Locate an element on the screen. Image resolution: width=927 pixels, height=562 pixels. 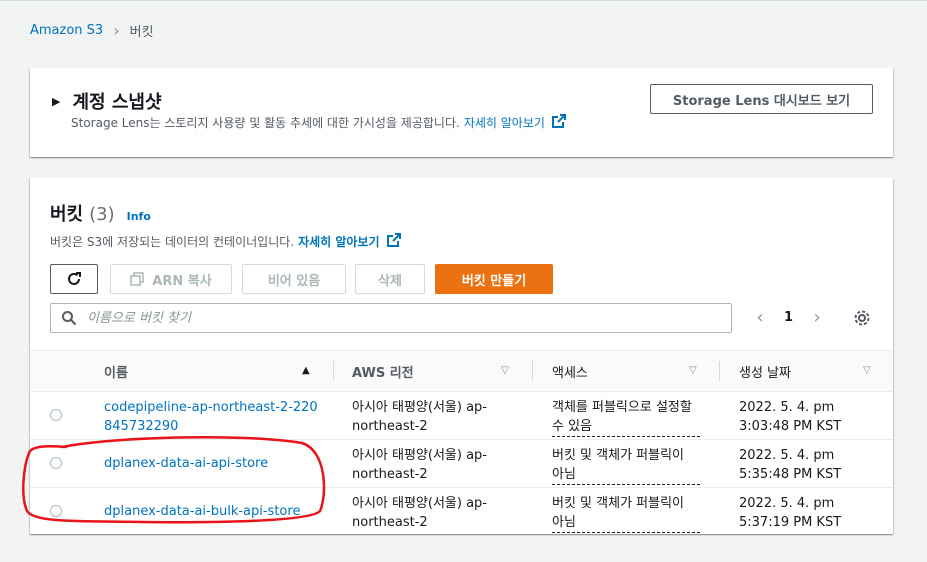
buckets-learn-more-link: 자세히 알아보기 is located at coordinates (338, 241).